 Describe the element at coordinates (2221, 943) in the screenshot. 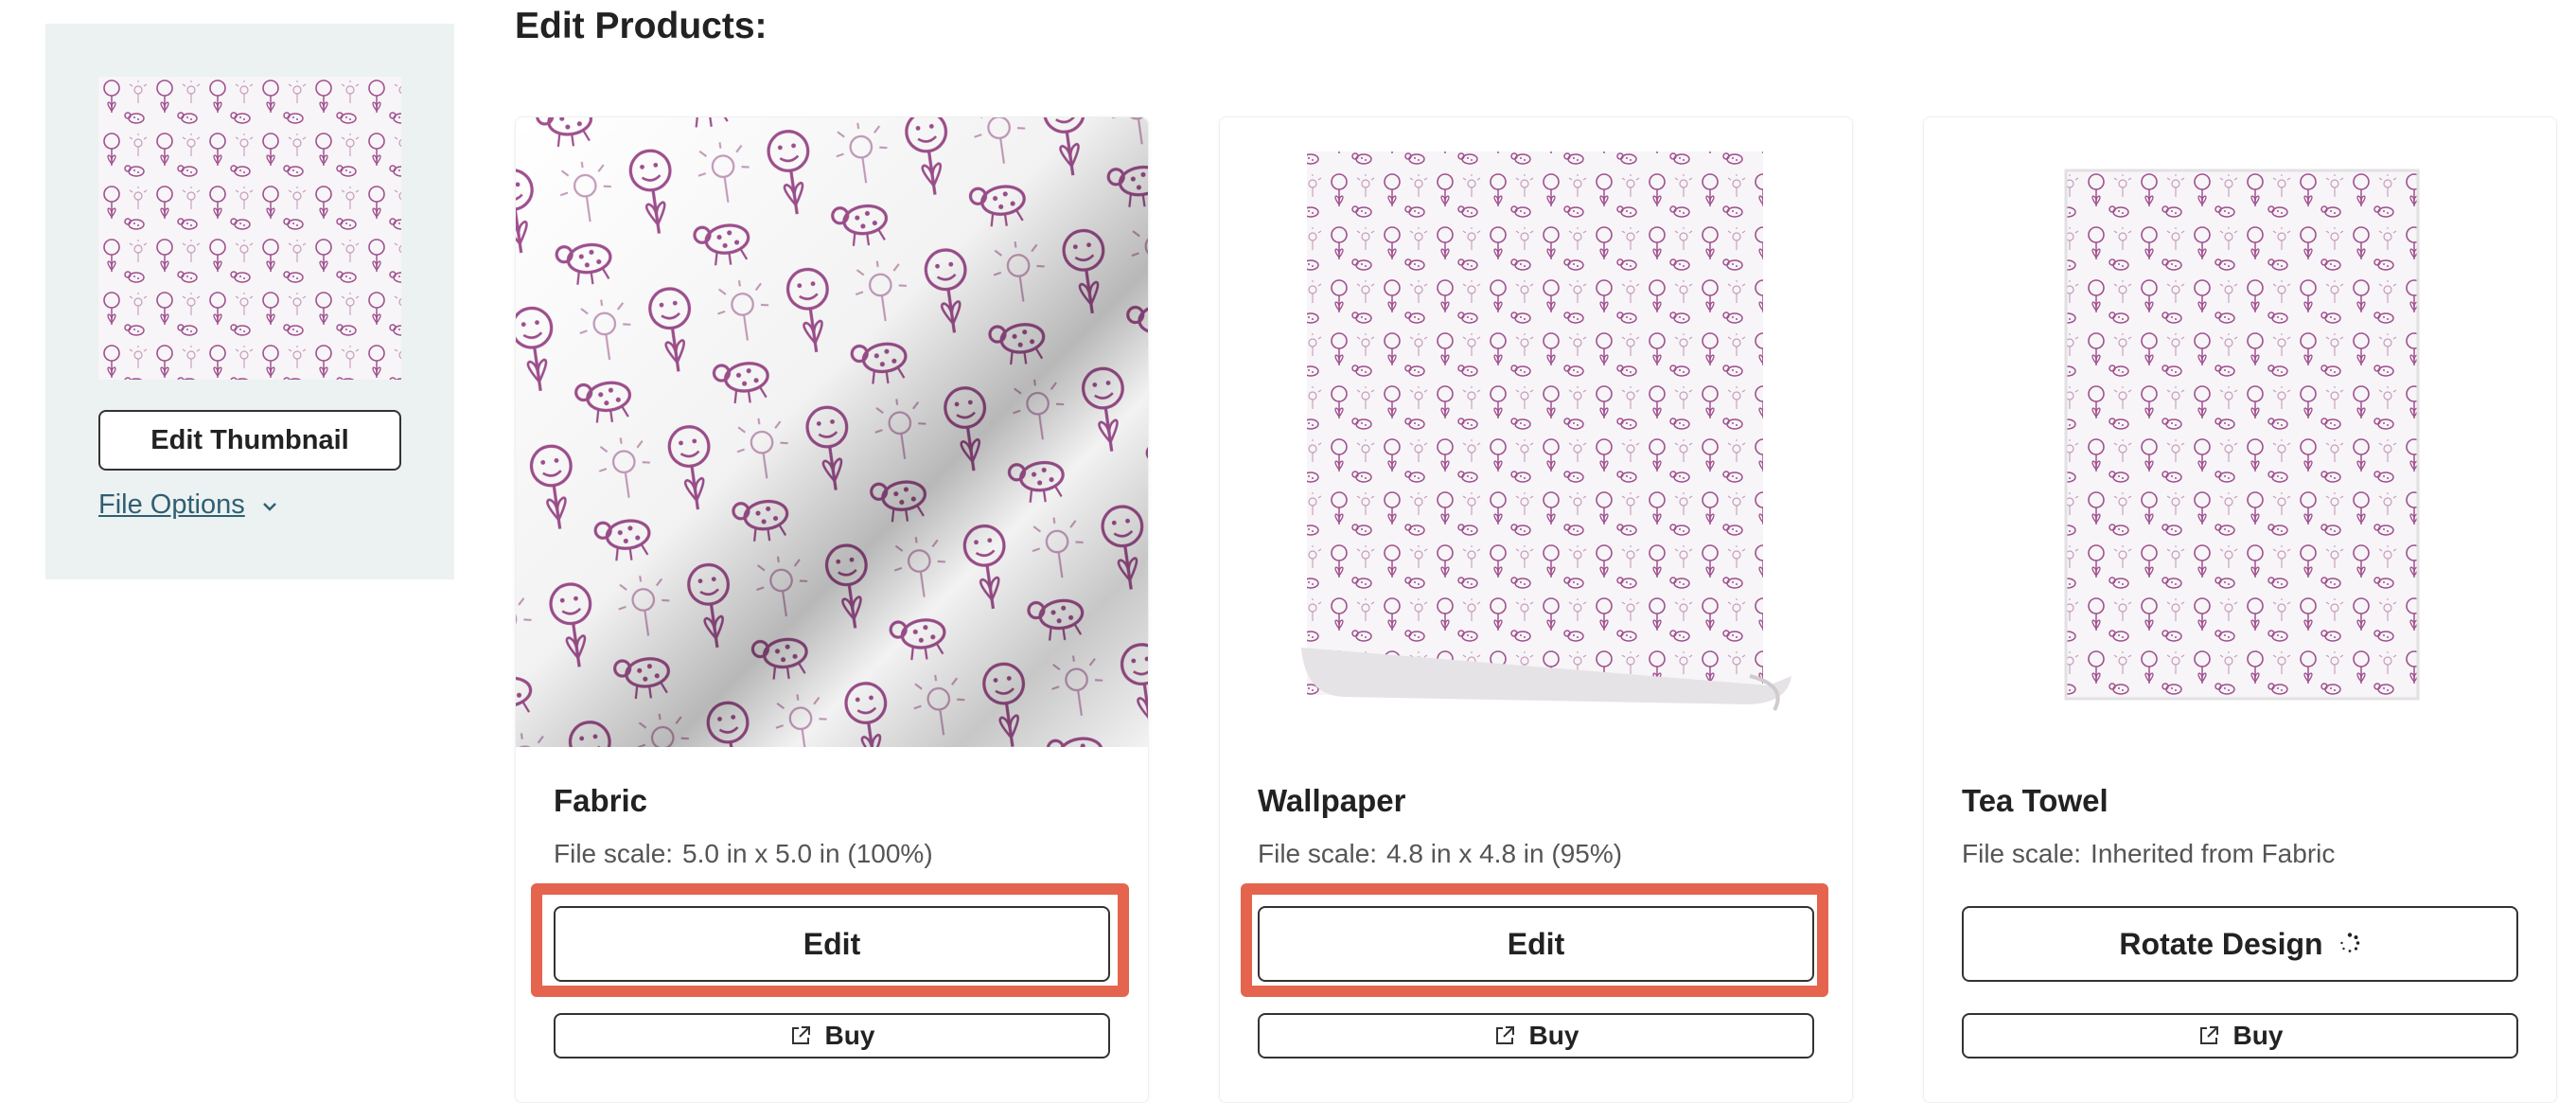

I see `rotate-design-label: Rotate Design` at that location.